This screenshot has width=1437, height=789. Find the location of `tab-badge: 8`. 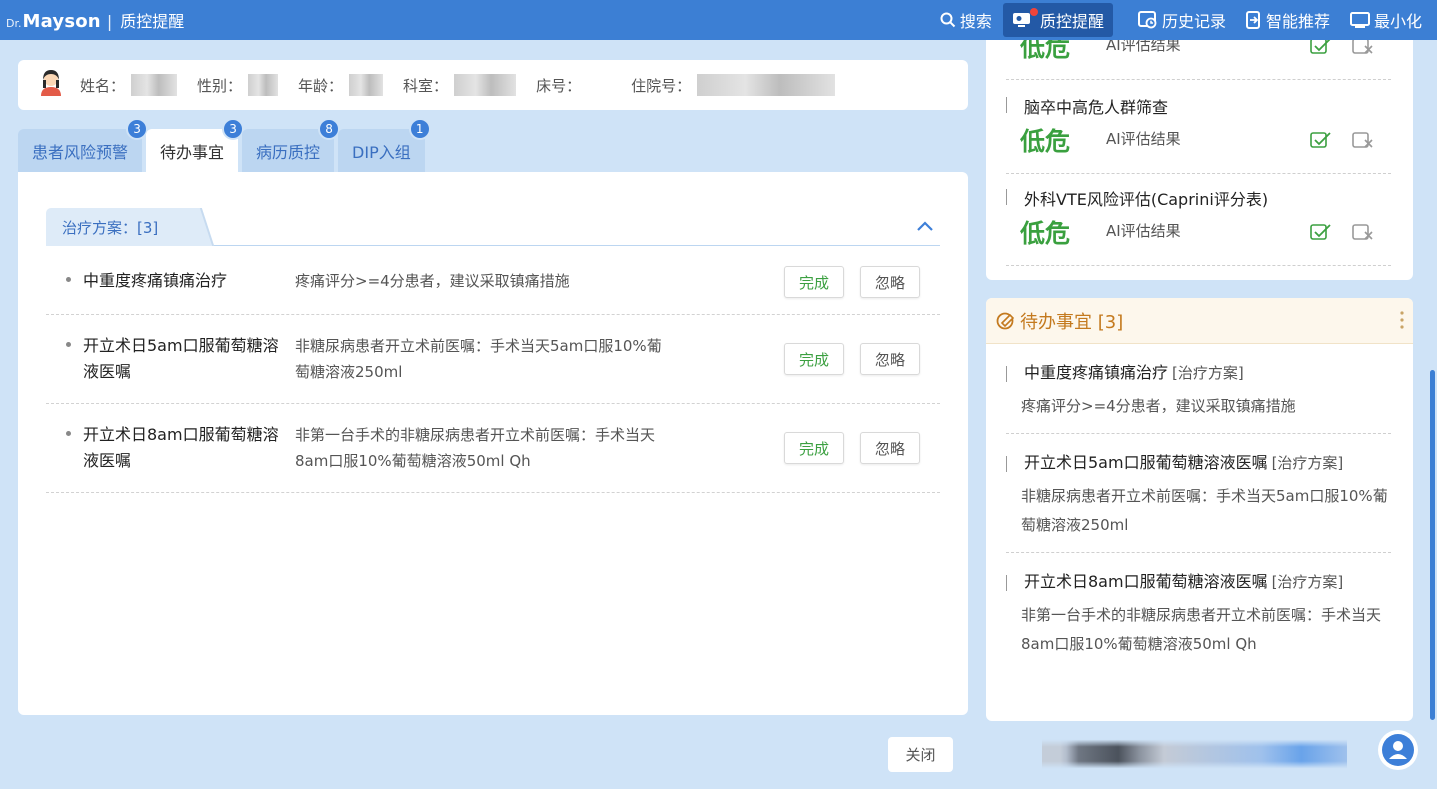

tab-badge: 8 is located at coordinates (329, 129).